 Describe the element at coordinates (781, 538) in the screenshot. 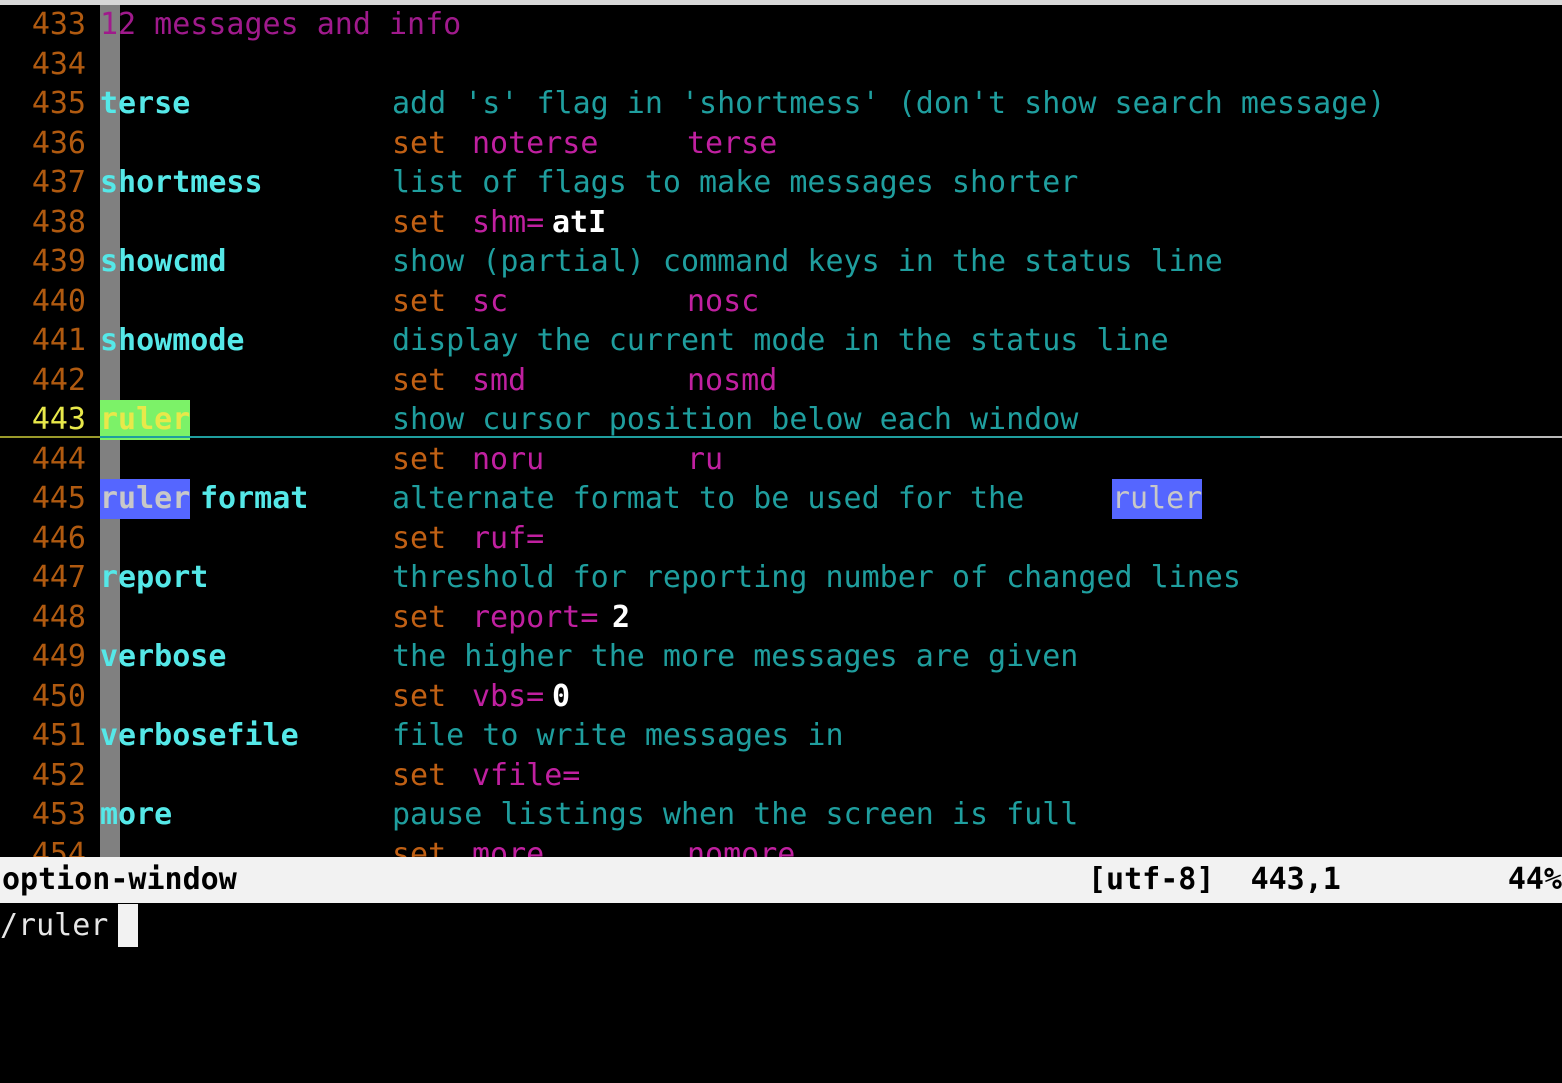

I see `buffer-line: 446 set ruf=` at that location.